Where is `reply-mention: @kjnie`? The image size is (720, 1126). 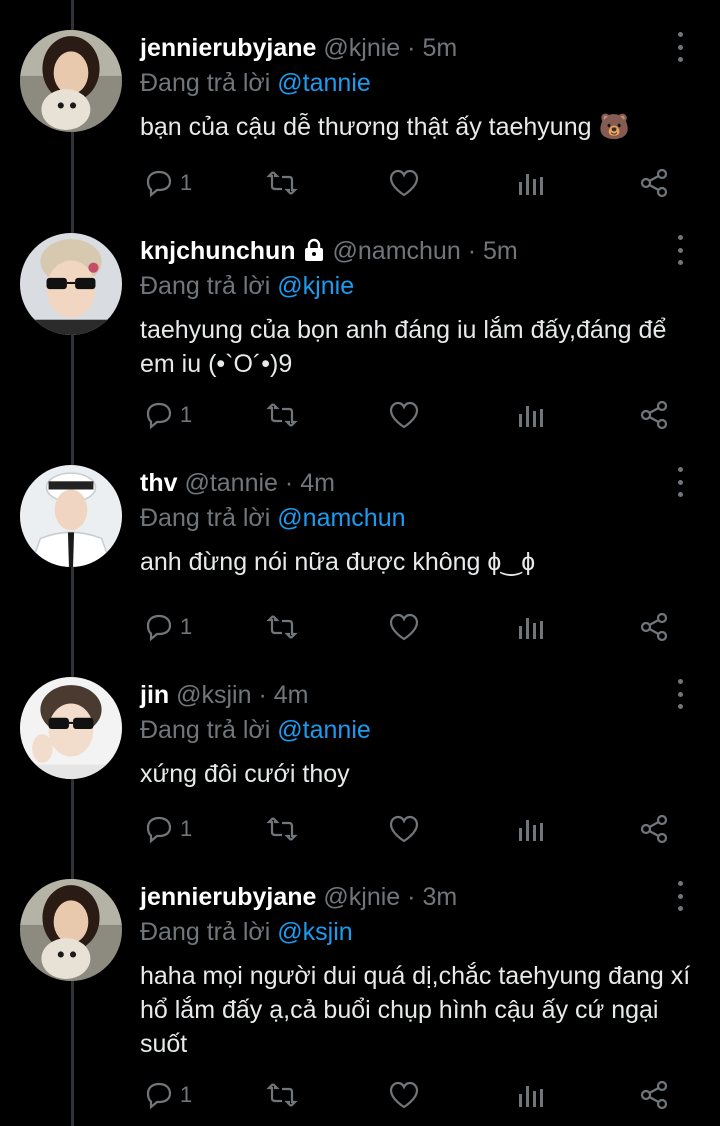
reply-mention: @kjnie is located at coordinates (315, 286).